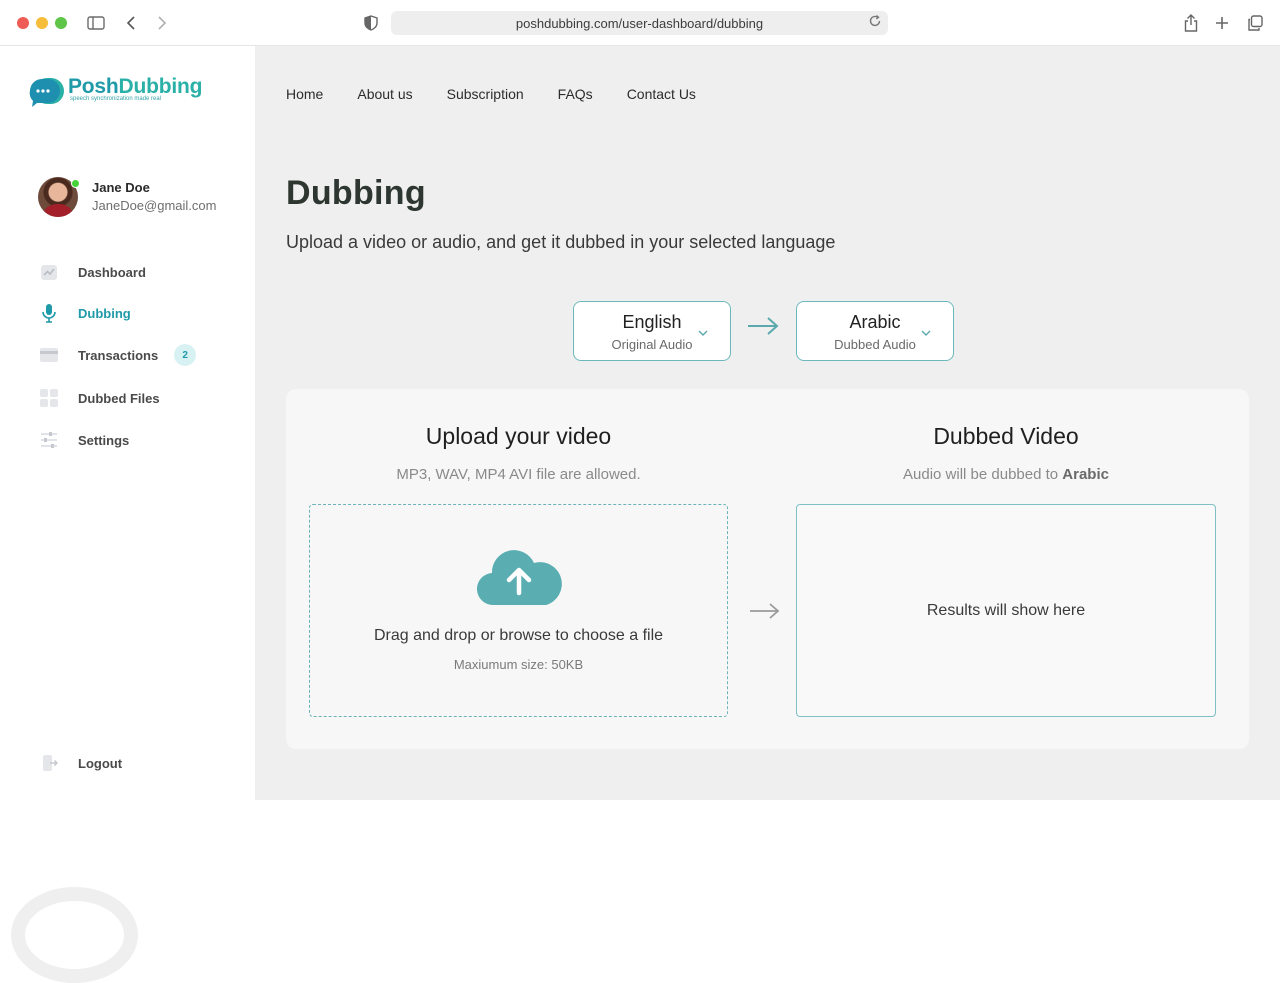 This screenshot has width=1280, height=983. What do you see at coordinates (46, 92) in the screenshot?
I see `logo-icon` at bounding box center [46, 92].